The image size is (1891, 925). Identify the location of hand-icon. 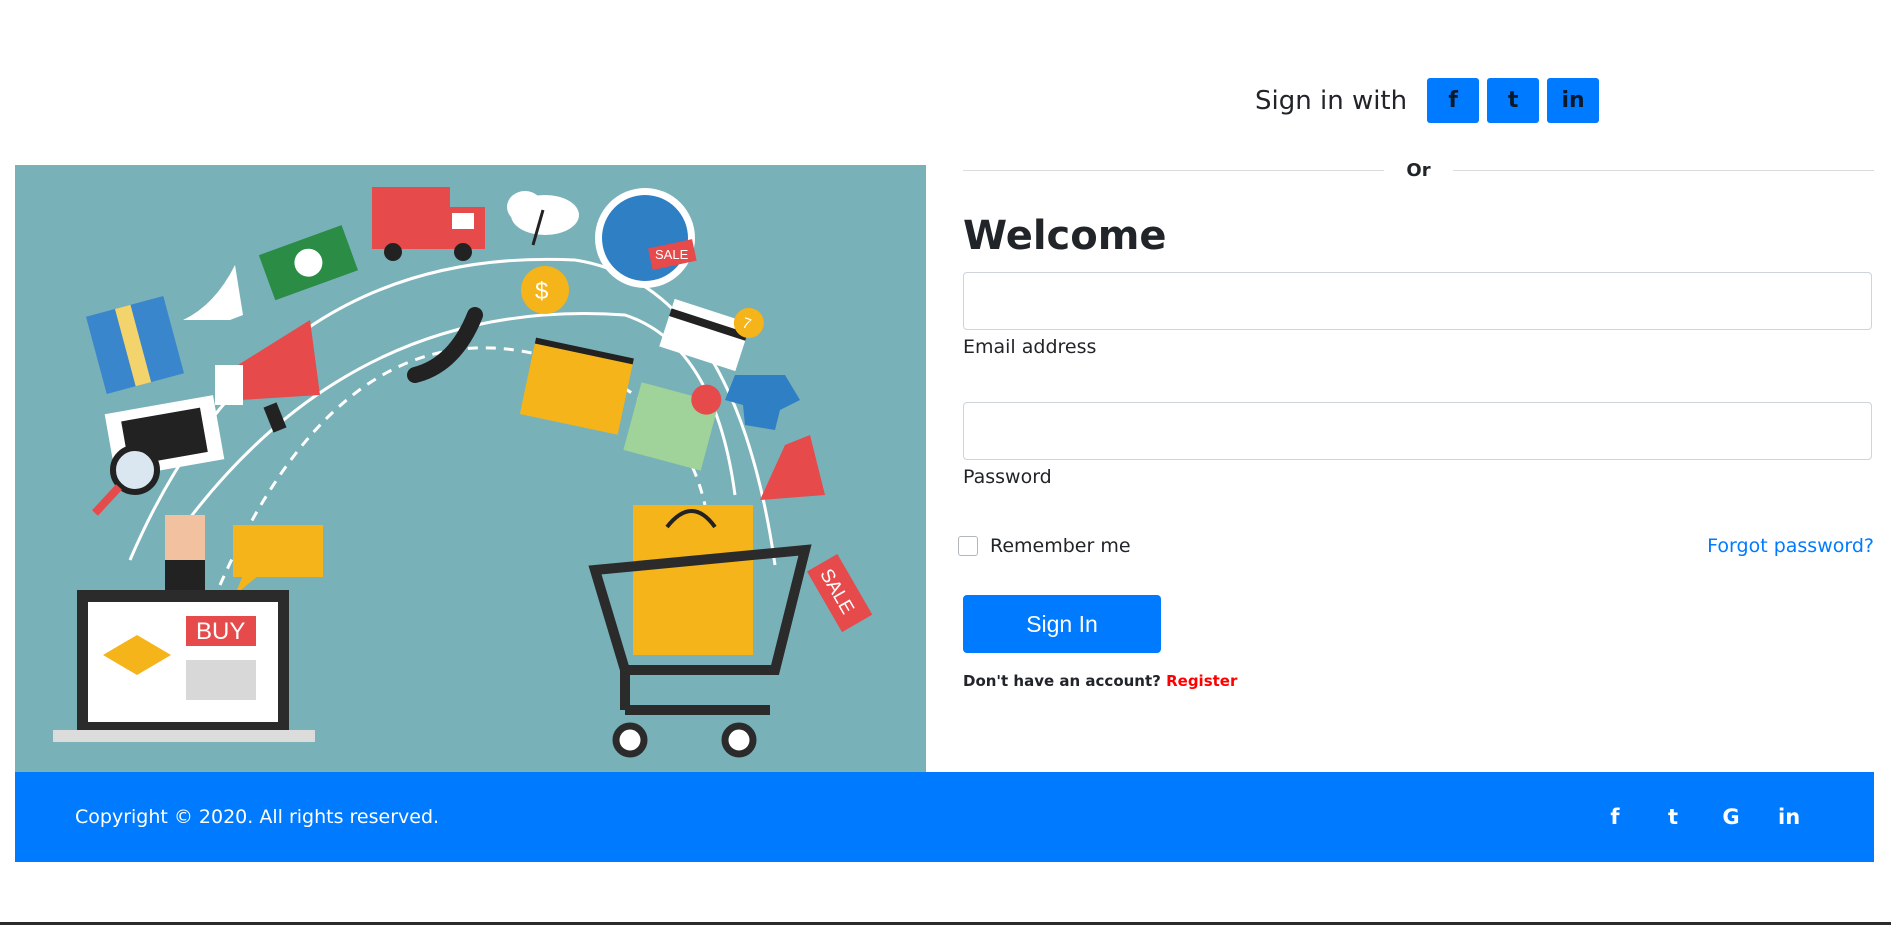
(185, 555).